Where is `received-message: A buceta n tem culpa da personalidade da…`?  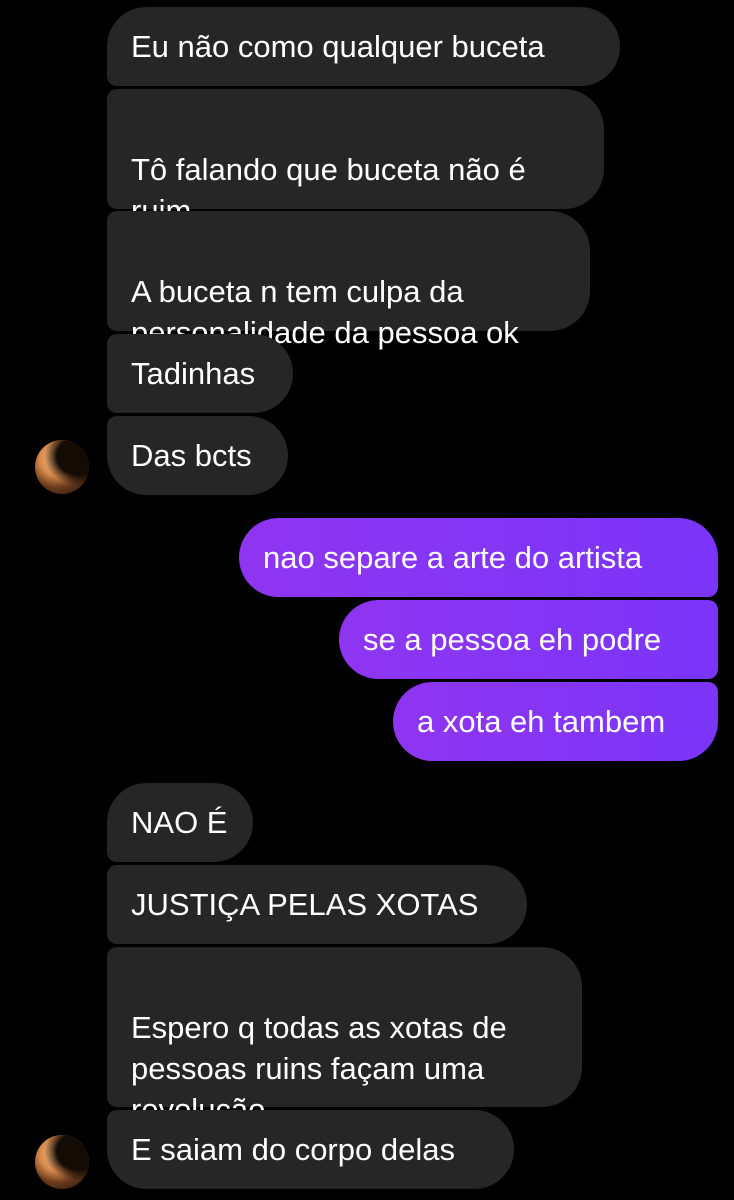 received-message: A buceta n tem culpa da personalidade da… is located at coordinates (348, 280).